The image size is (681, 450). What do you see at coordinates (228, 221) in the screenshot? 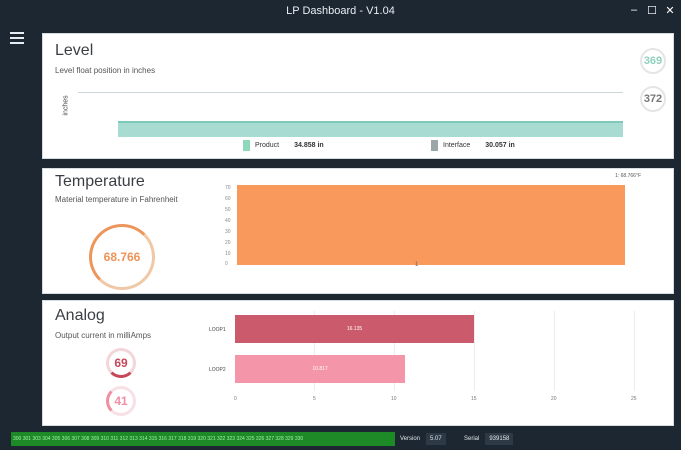
I see `y-tick: 40` at bounding box center [228, 221].